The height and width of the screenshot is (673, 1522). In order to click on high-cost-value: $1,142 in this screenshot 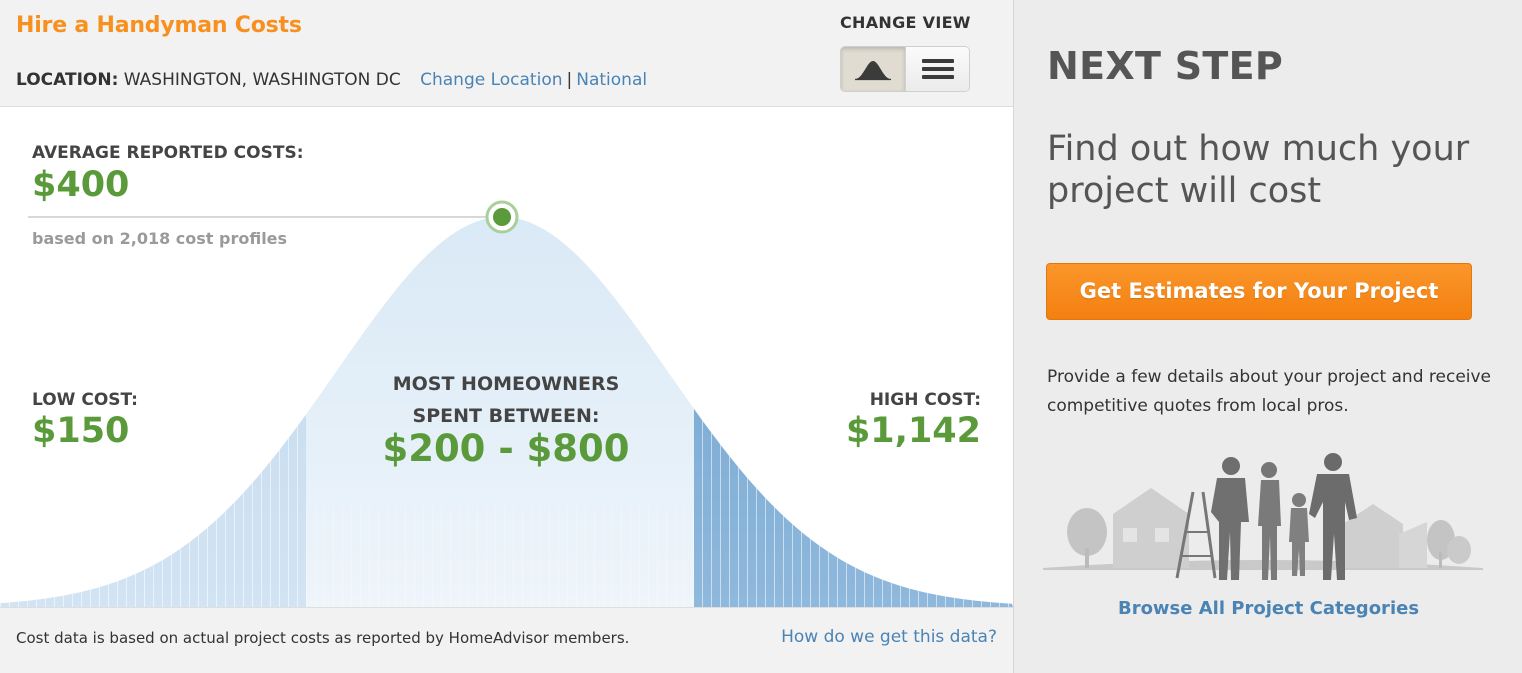, I will do `click(913, 431)`.